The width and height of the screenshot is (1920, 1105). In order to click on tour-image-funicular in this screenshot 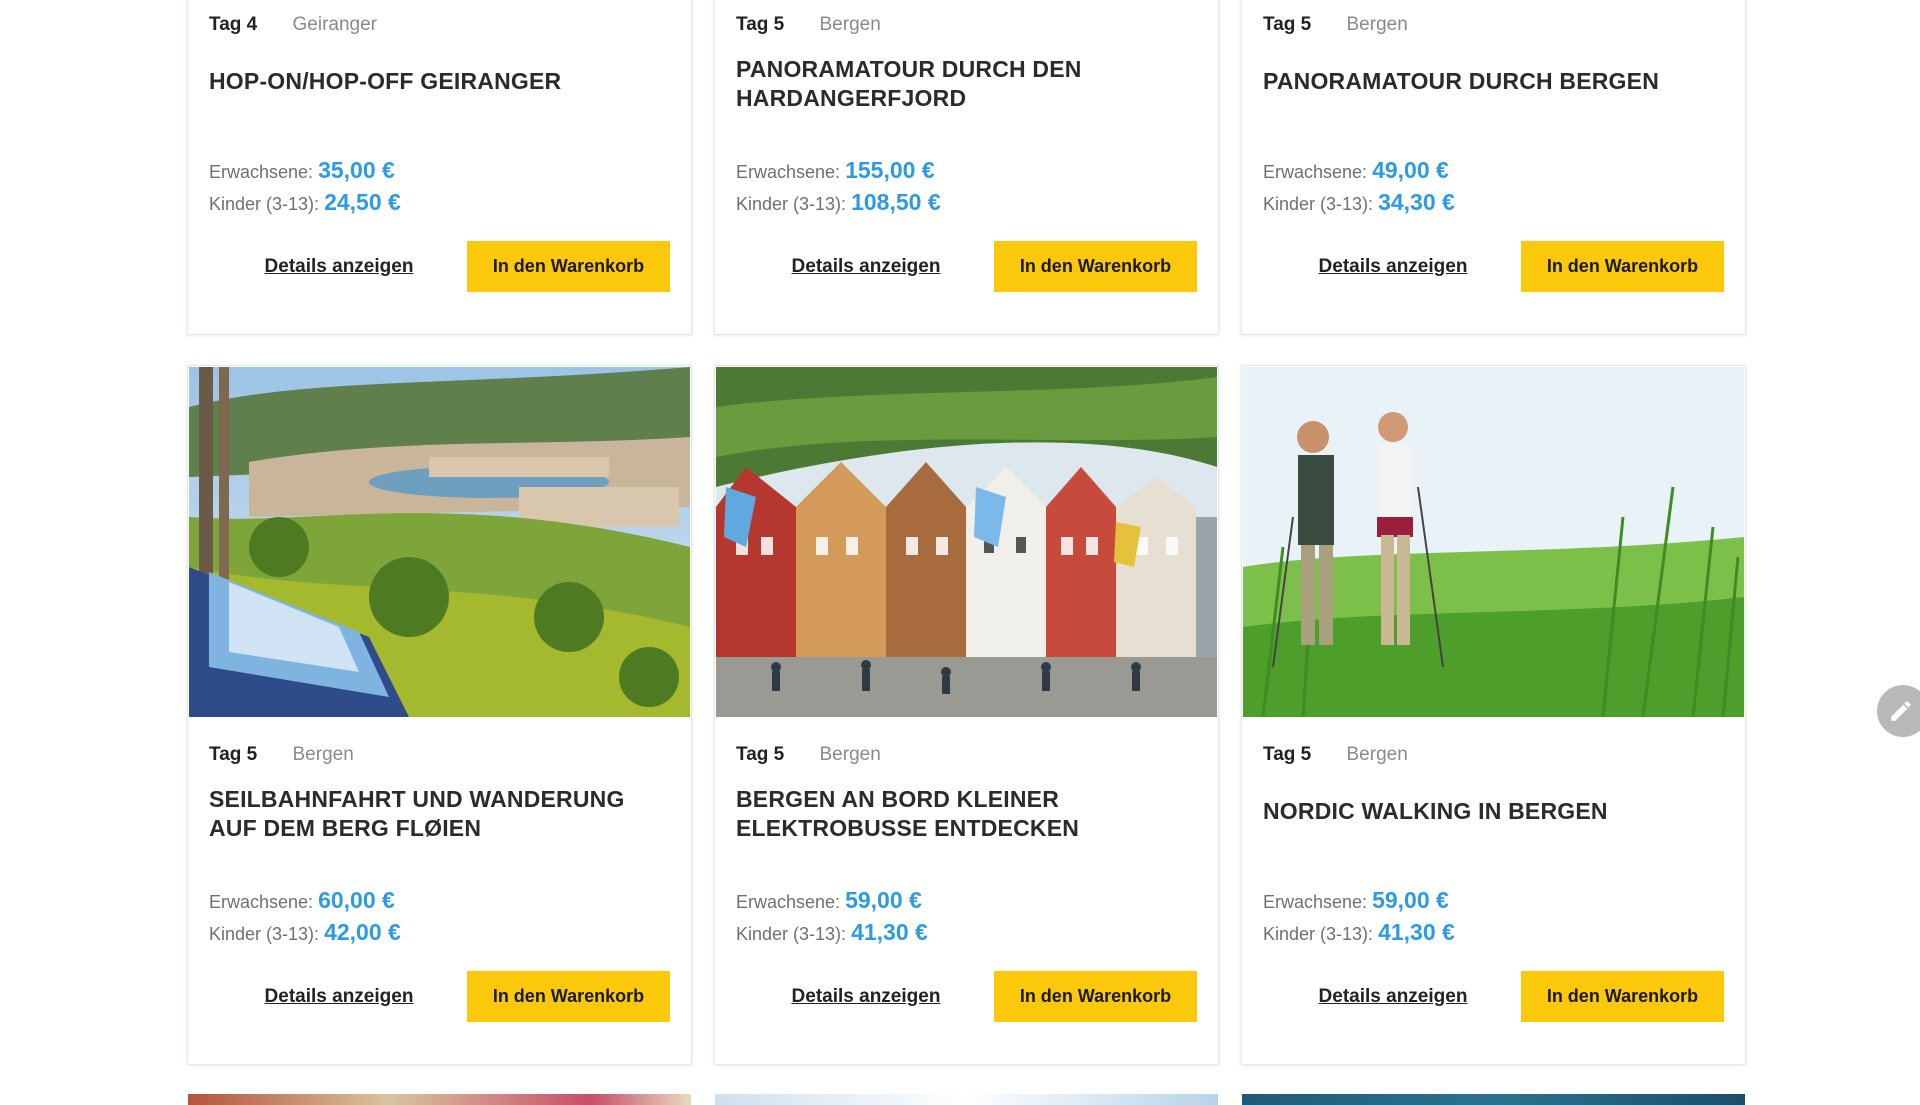, I will do `click(439, 542)`.